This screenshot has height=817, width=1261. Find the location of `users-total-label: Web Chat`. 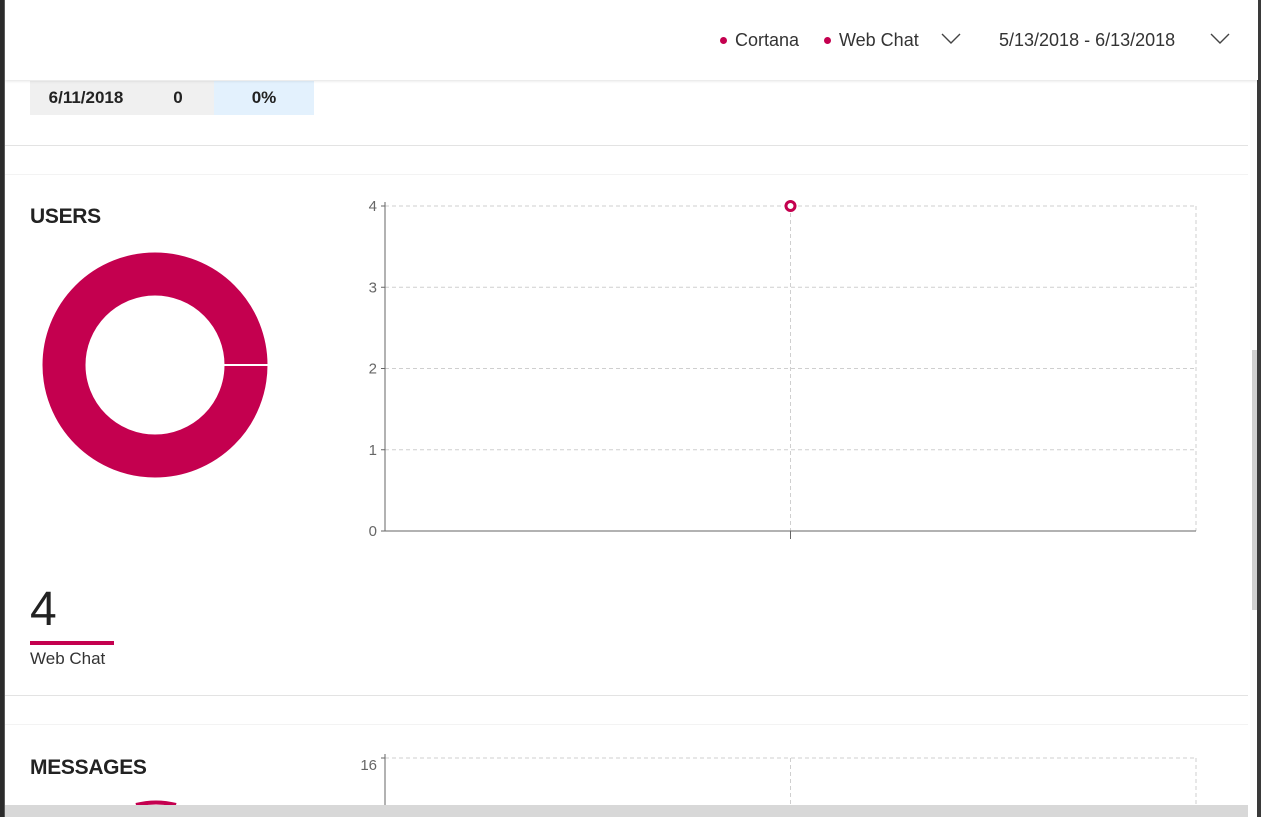

users-total-label: Web Chat is located at coordinates (68, 658).